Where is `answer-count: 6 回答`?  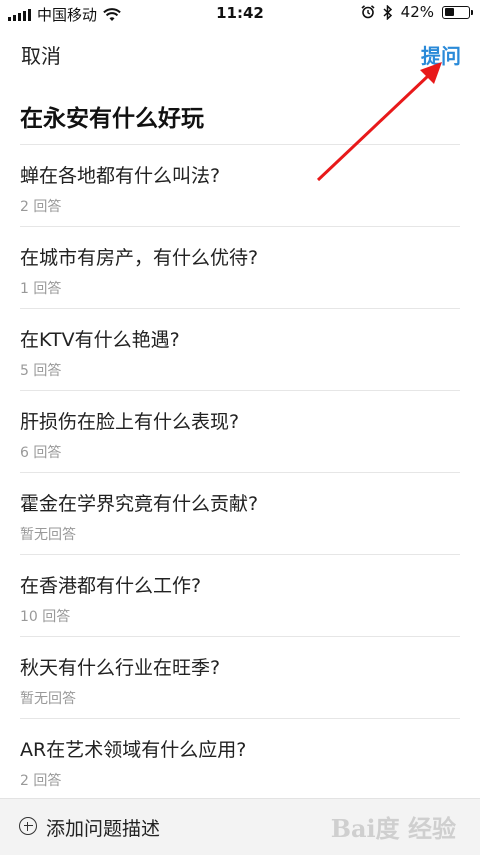
answer-count: 6 回答 is located at coordinates (41, 453).